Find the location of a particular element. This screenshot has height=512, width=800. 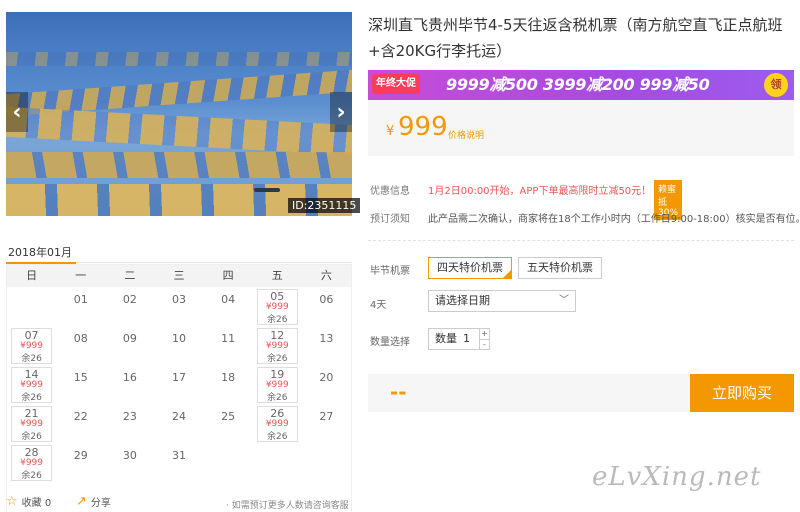

calendar-day: 06 is located at coordinates (326, 306).